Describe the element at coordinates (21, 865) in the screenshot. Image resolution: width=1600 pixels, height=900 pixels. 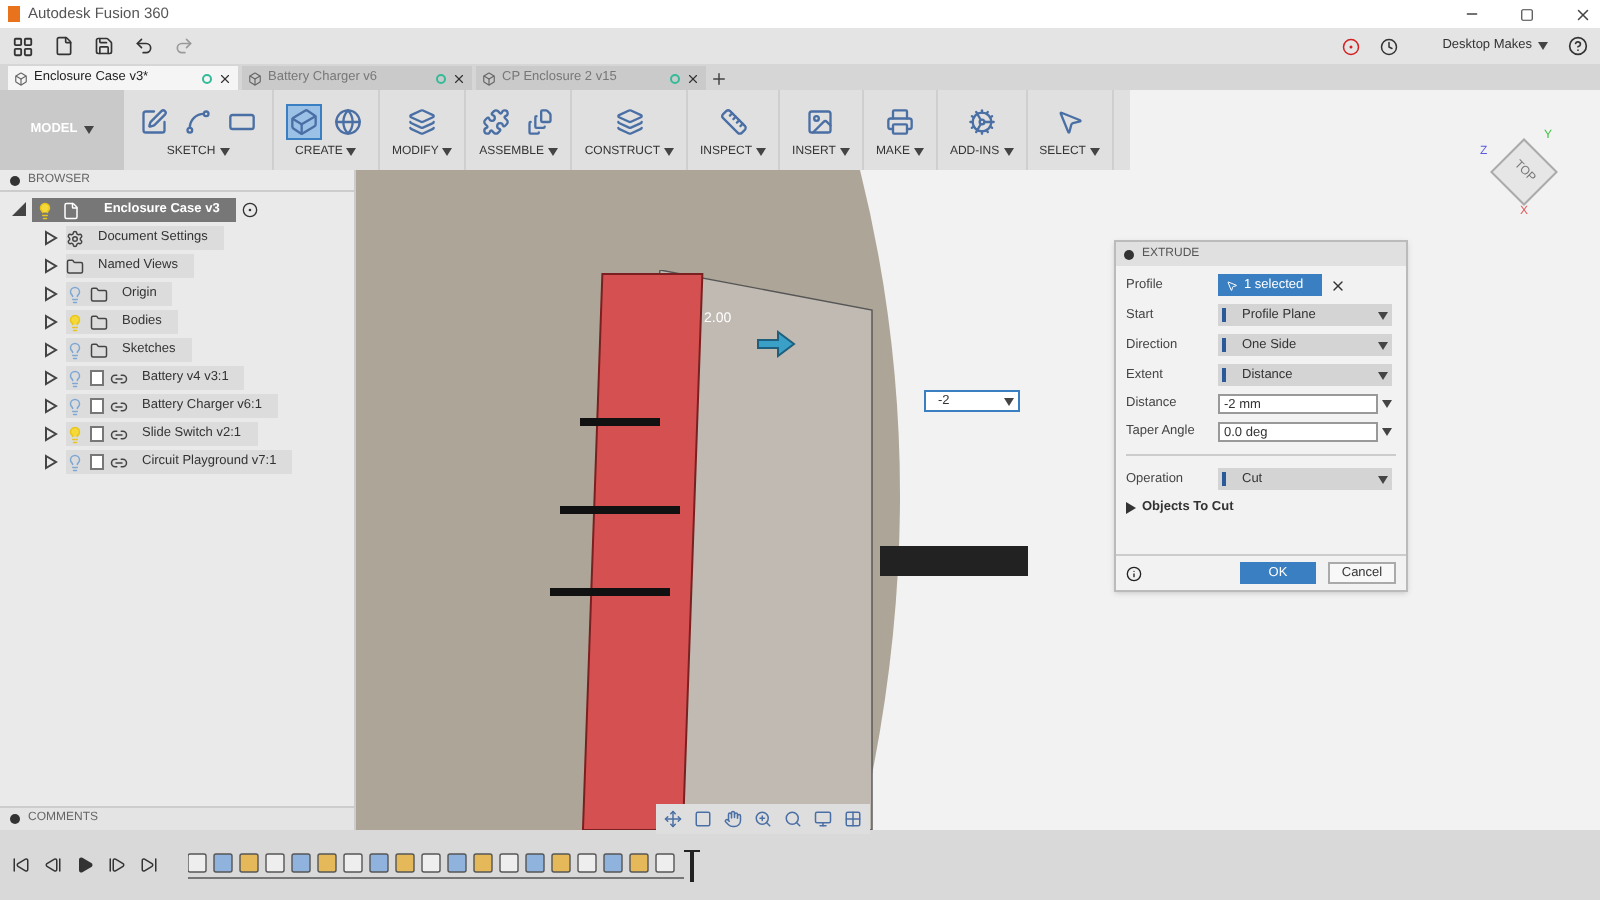
I see `first-step-icon` at that location.